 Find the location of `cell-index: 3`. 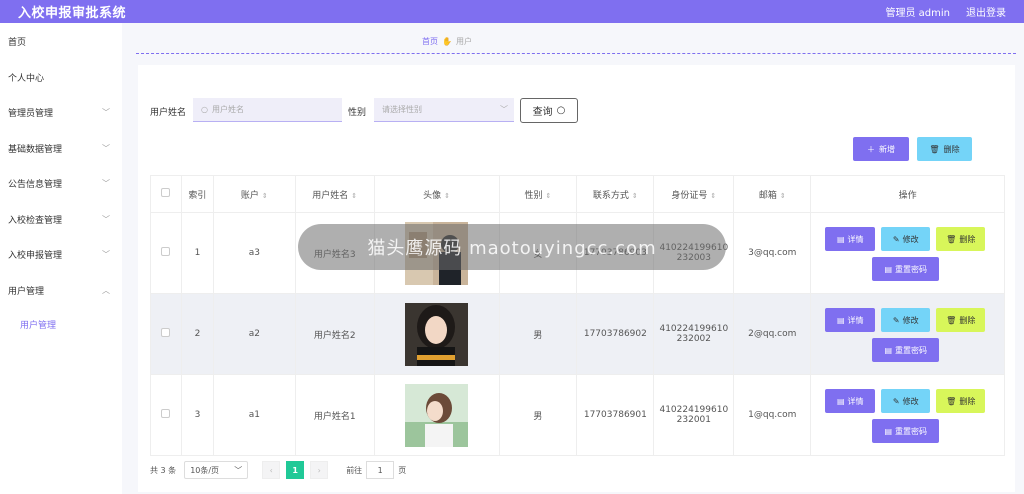

cell-index: 3 is located at coordinates (197, 415).